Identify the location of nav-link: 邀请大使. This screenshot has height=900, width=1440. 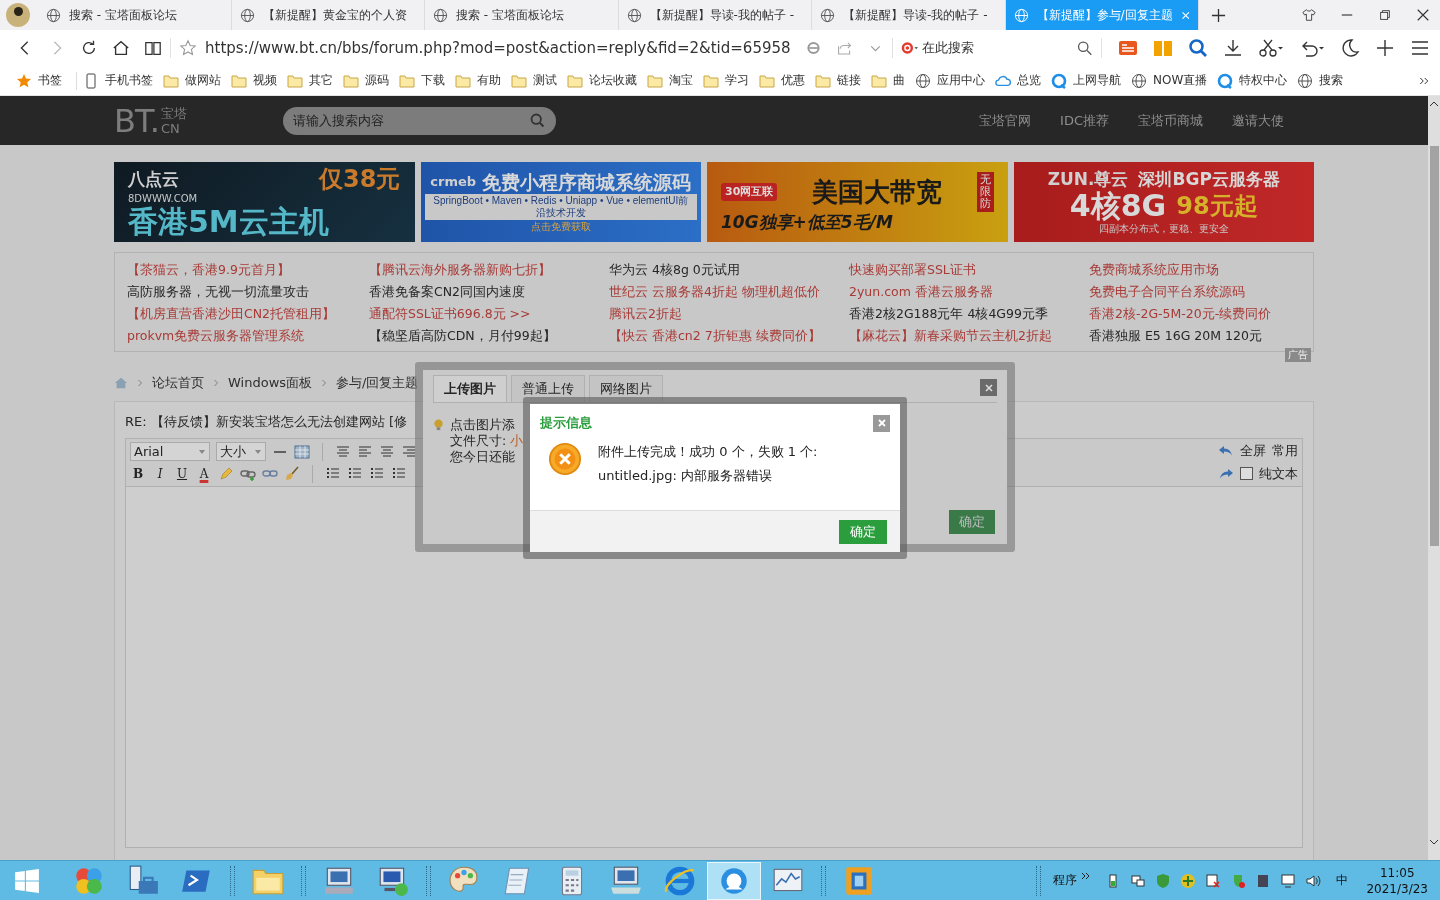
(1258, 120).